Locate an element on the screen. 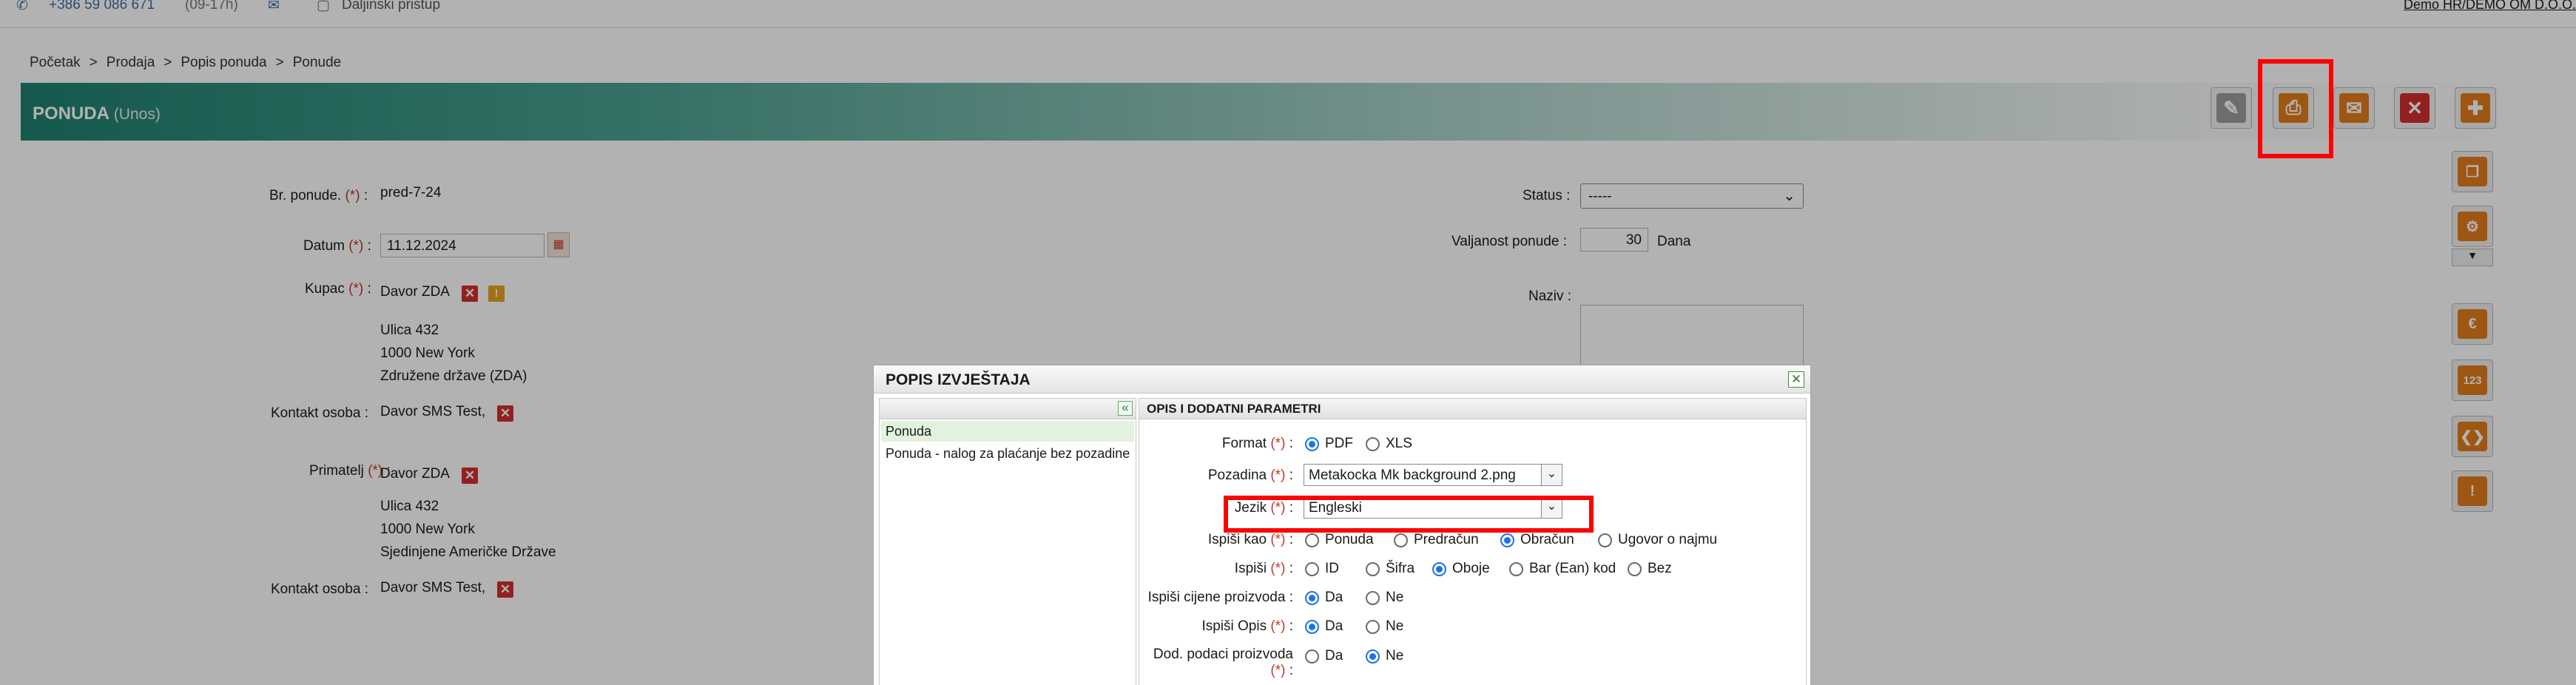 Image resolution: width=2576 pixels, height=685 pixels. print-code-option: Šifra is located at coordinates (1390, 569).